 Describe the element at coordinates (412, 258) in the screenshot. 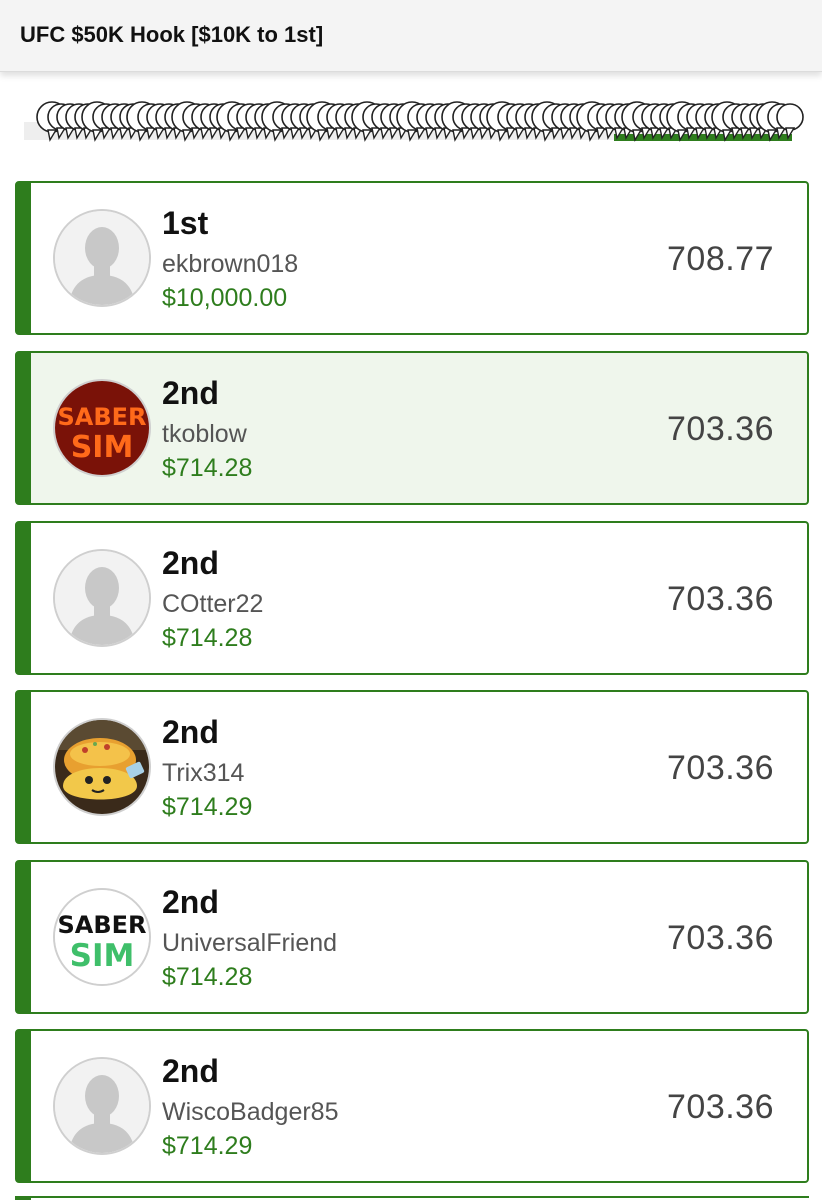

I see `leaderboard-entry: 1st ekbrown018 $10,000.00 708.77` at that location.